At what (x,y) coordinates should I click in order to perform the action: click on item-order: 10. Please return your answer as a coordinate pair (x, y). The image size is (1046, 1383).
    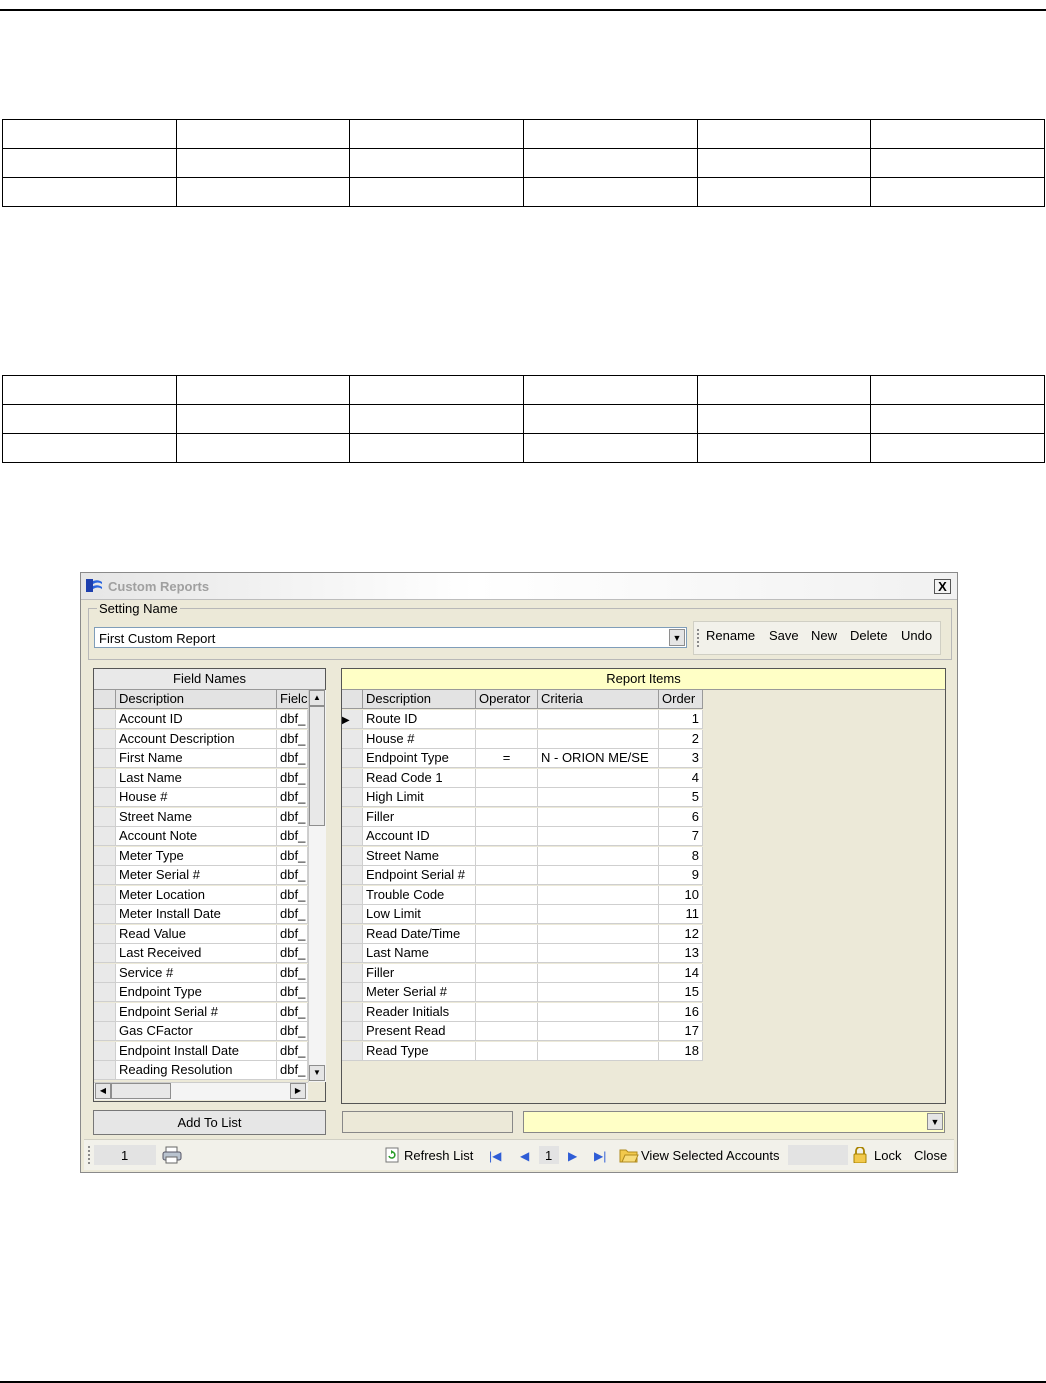
    Looking at the image, I should click on (681, 895).